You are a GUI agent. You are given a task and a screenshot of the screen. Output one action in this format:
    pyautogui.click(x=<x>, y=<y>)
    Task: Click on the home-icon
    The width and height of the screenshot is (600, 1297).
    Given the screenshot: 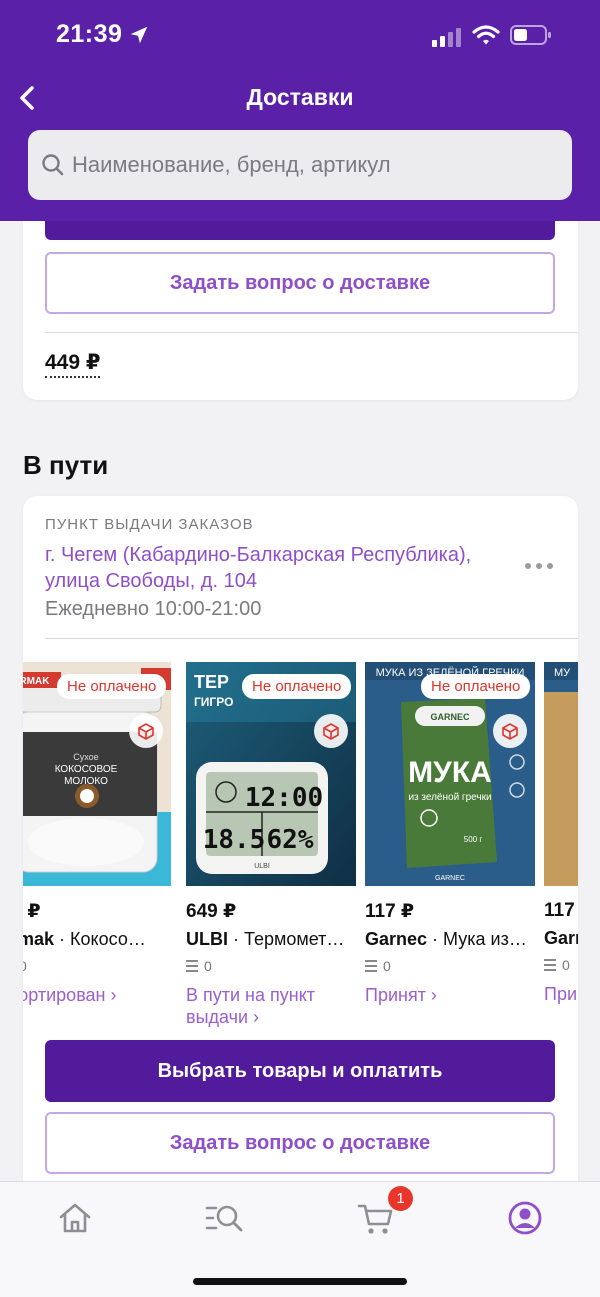 What is the action you would take?
    pyautogui.click(x=75, y=1218)
    